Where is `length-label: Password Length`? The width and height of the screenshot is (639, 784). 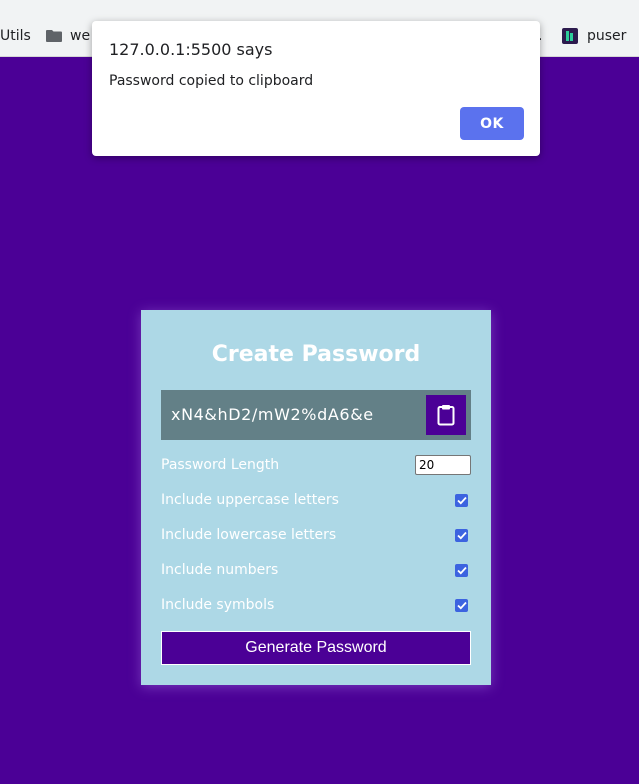 length-label: Password Length is located at coordinates (220, 465).